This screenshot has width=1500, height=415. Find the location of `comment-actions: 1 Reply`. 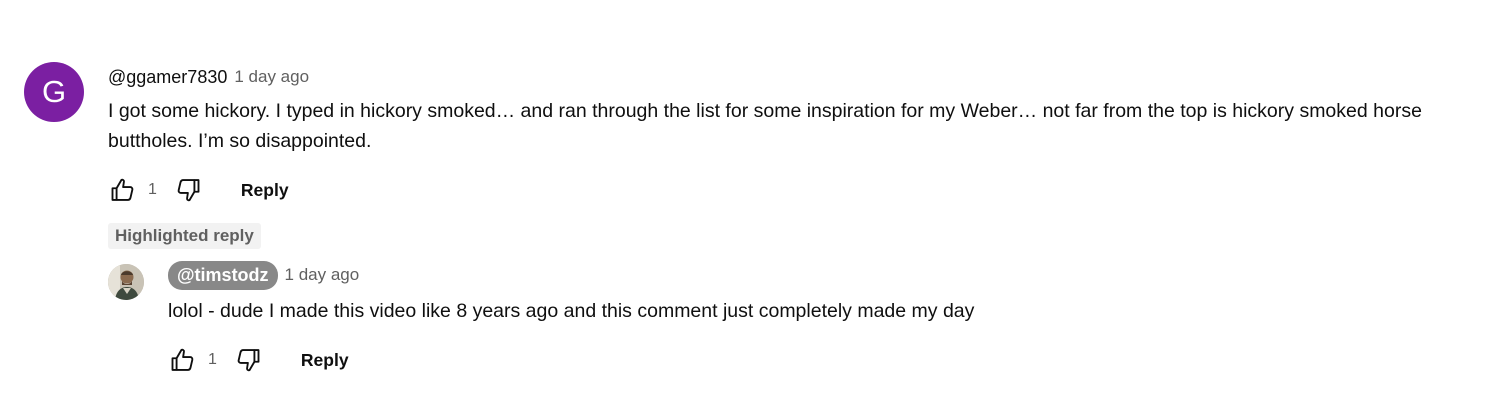

comment-actions: 1 Reply is located at coordinates (793, 190).